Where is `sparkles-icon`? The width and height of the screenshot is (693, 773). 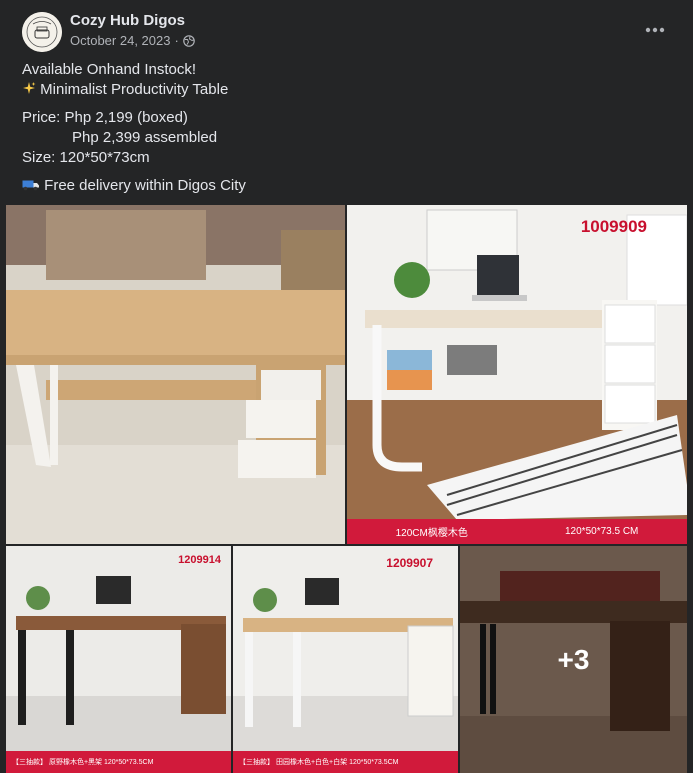
sparkles-icon is located at coordinates (29, 88).